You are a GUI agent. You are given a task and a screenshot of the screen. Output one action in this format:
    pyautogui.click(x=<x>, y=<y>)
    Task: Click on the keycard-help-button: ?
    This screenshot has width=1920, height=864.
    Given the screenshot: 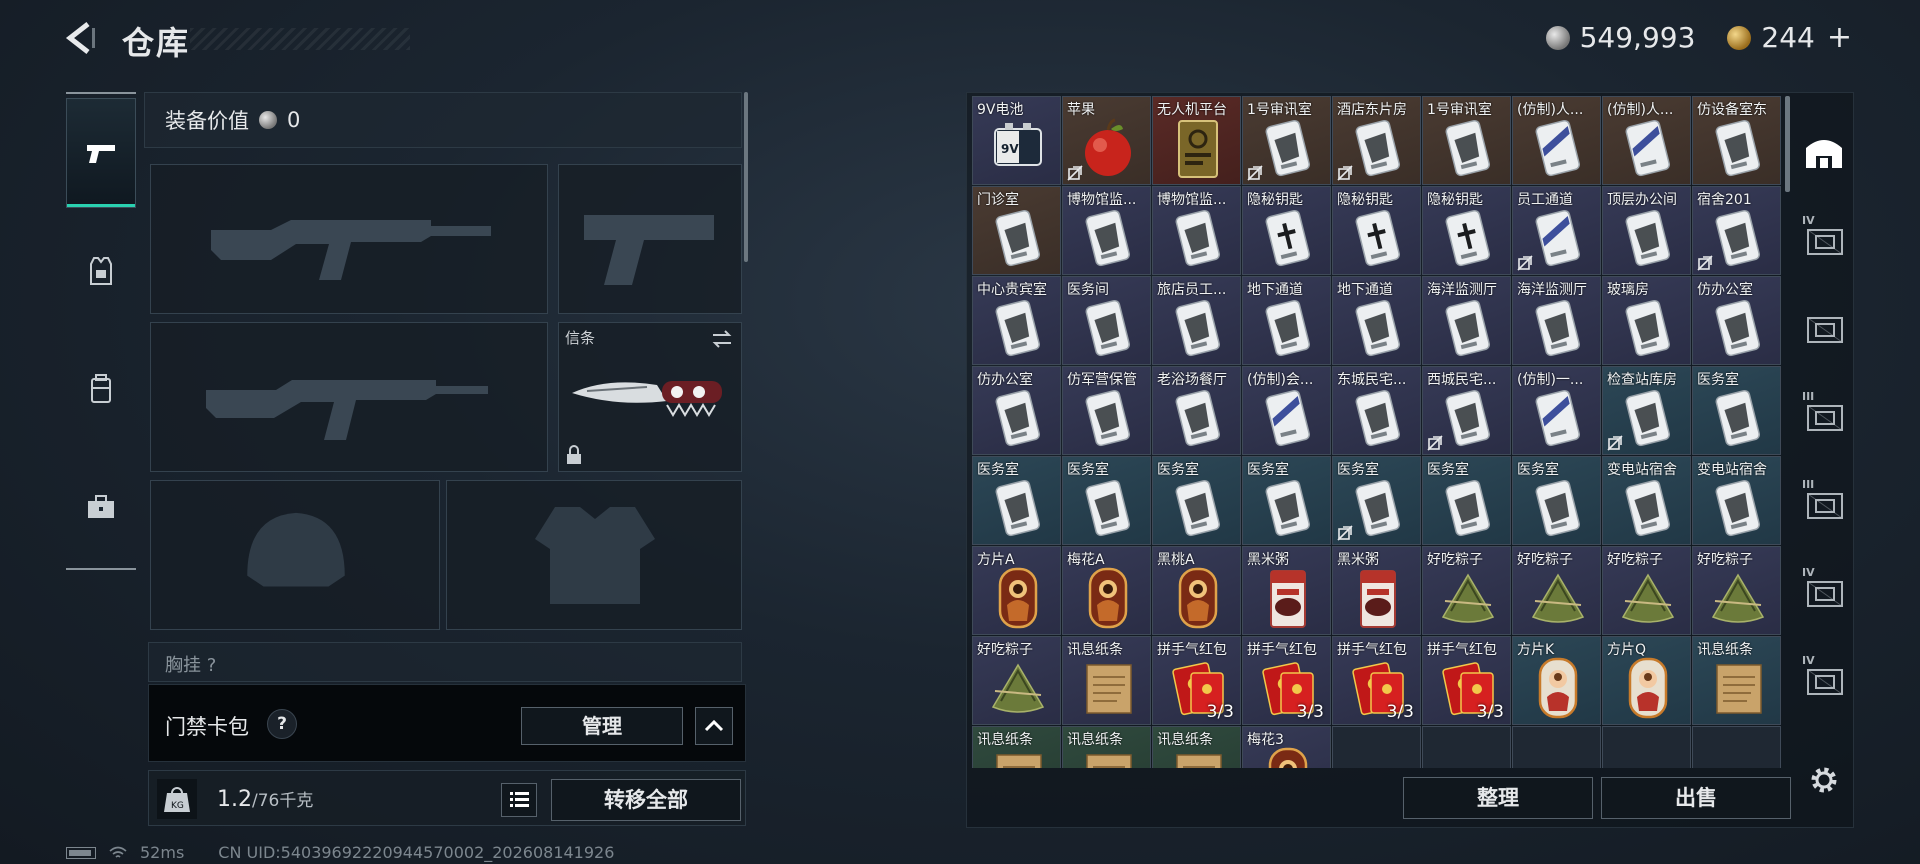 What is the action you would take?
    pyautogui.click(x=282, y=724)
    